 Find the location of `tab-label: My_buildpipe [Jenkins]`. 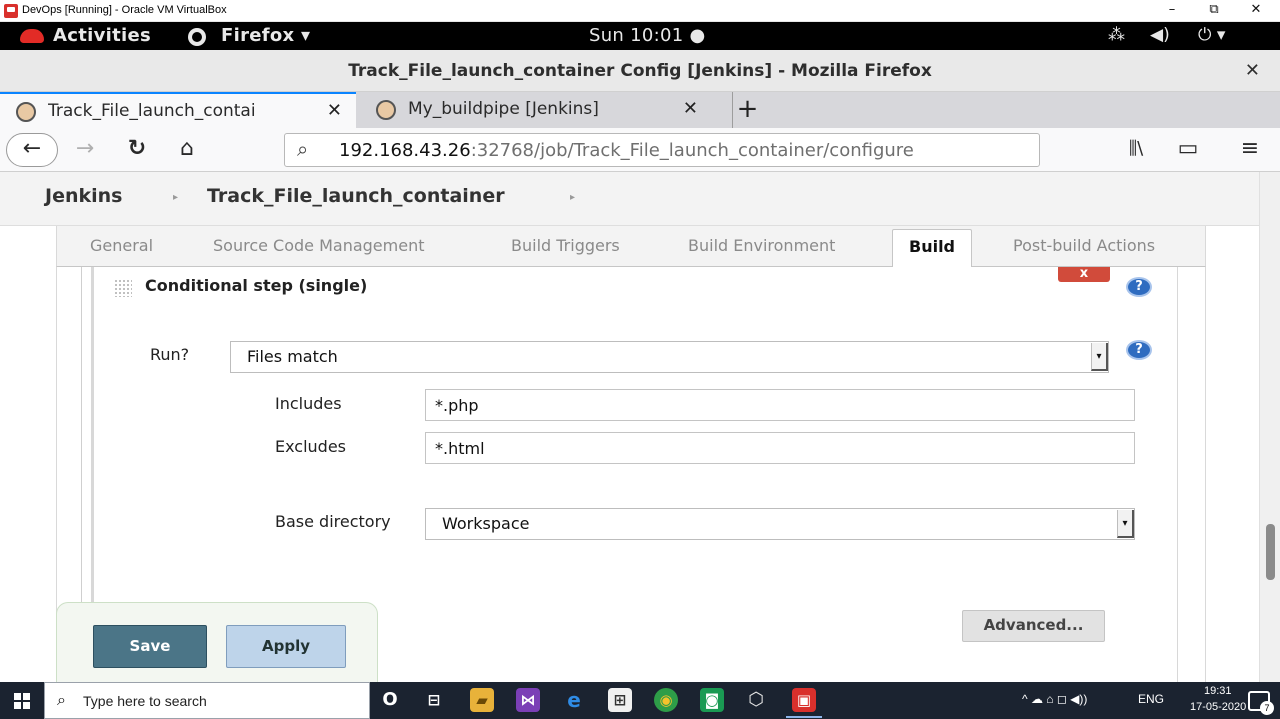

tab-label: My_buildpipe [Jenkins] is located at coordinates (503, 109).